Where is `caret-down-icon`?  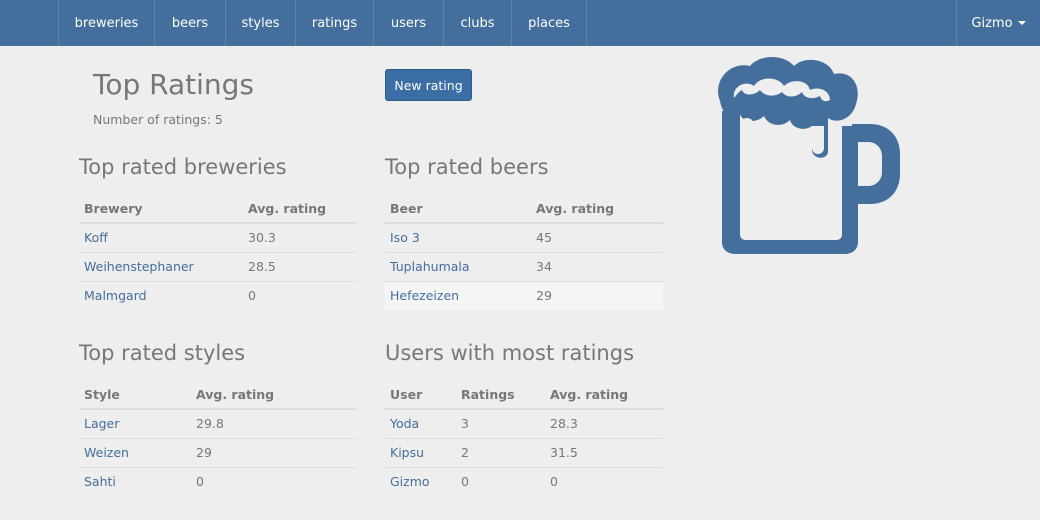
caret-down-icon is located at coordinates (1021, 23).